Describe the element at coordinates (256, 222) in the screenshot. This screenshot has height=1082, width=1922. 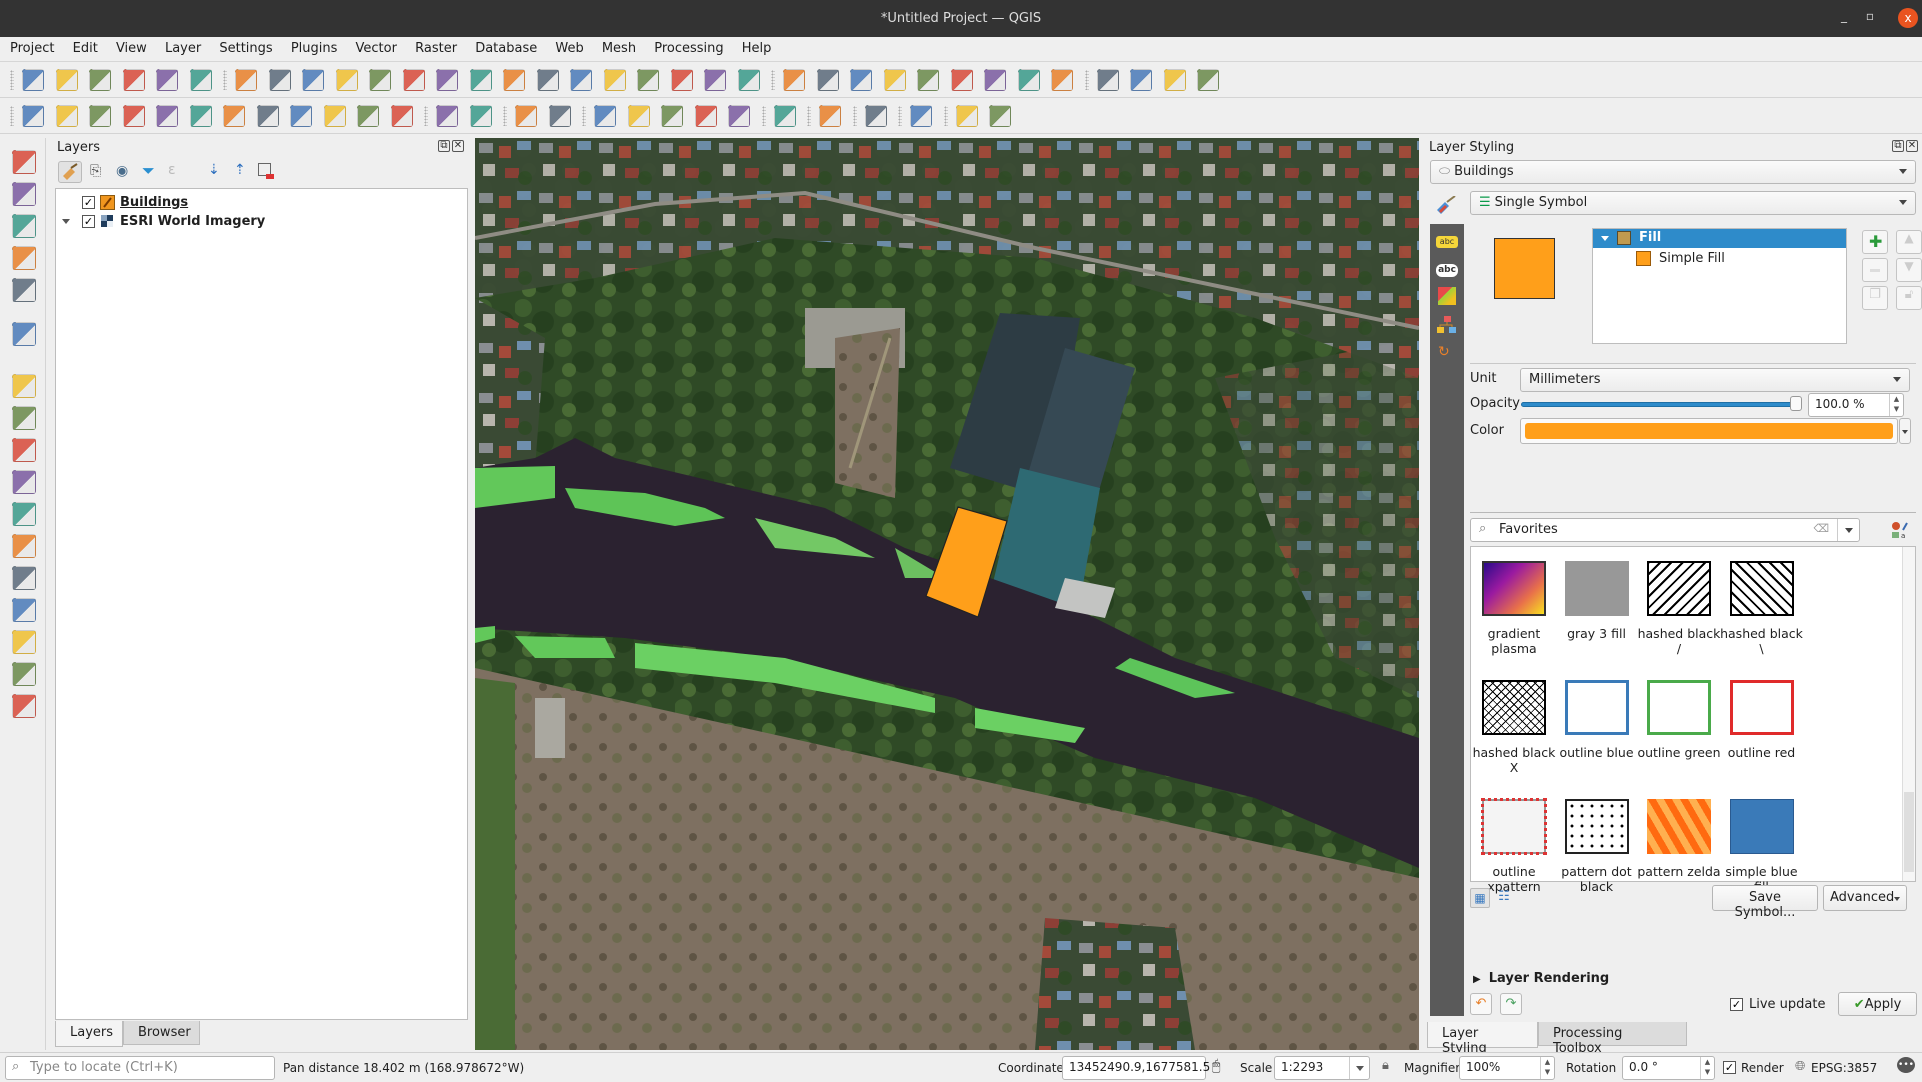
I see `layer-item-esri-world-imagery: ✓ ESRI World Imagery` at that location.